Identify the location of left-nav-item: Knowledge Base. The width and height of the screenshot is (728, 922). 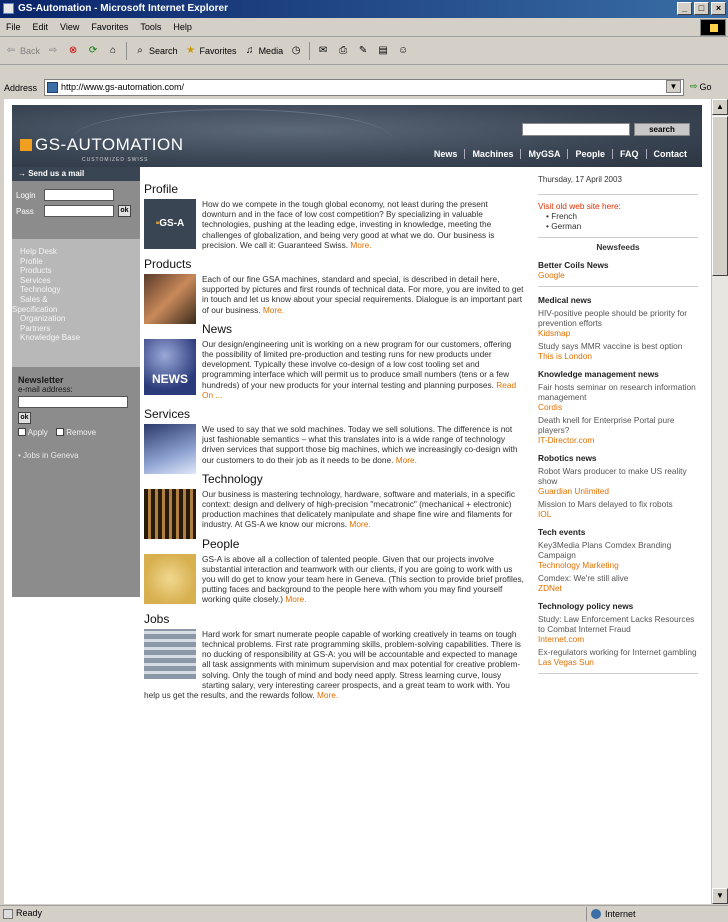
(80, 338).